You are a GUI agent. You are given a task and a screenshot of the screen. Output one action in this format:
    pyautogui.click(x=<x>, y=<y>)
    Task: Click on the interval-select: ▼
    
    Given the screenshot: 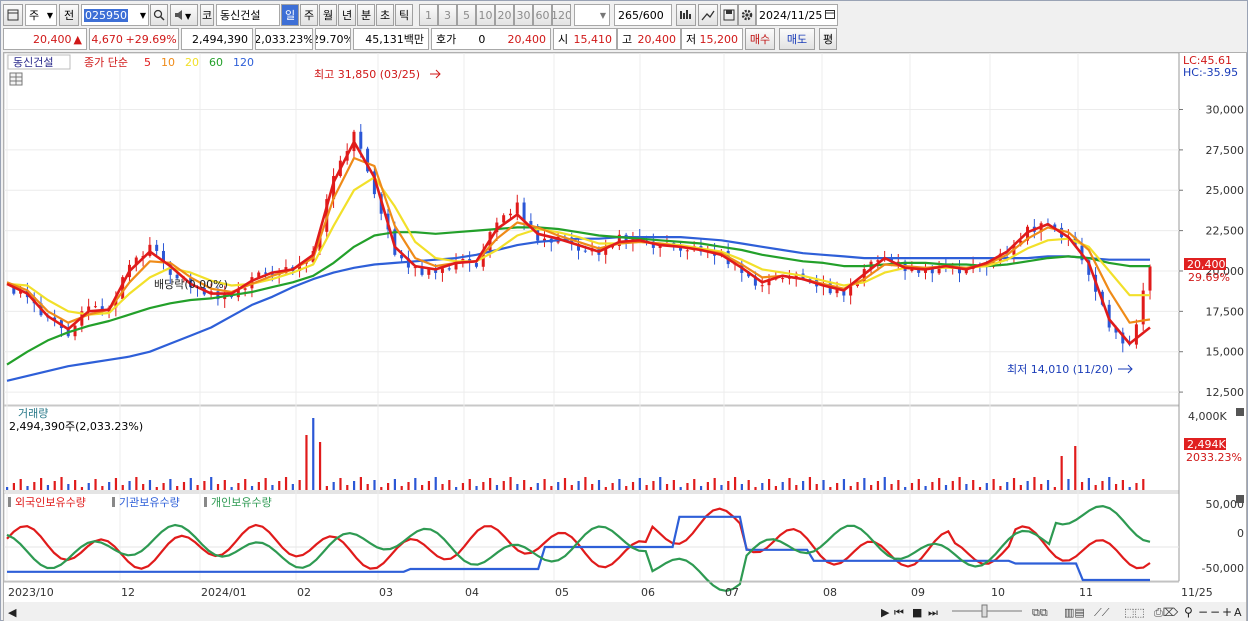 What is the action you would take?
    pyautogui.click(x=592, y=15)
    